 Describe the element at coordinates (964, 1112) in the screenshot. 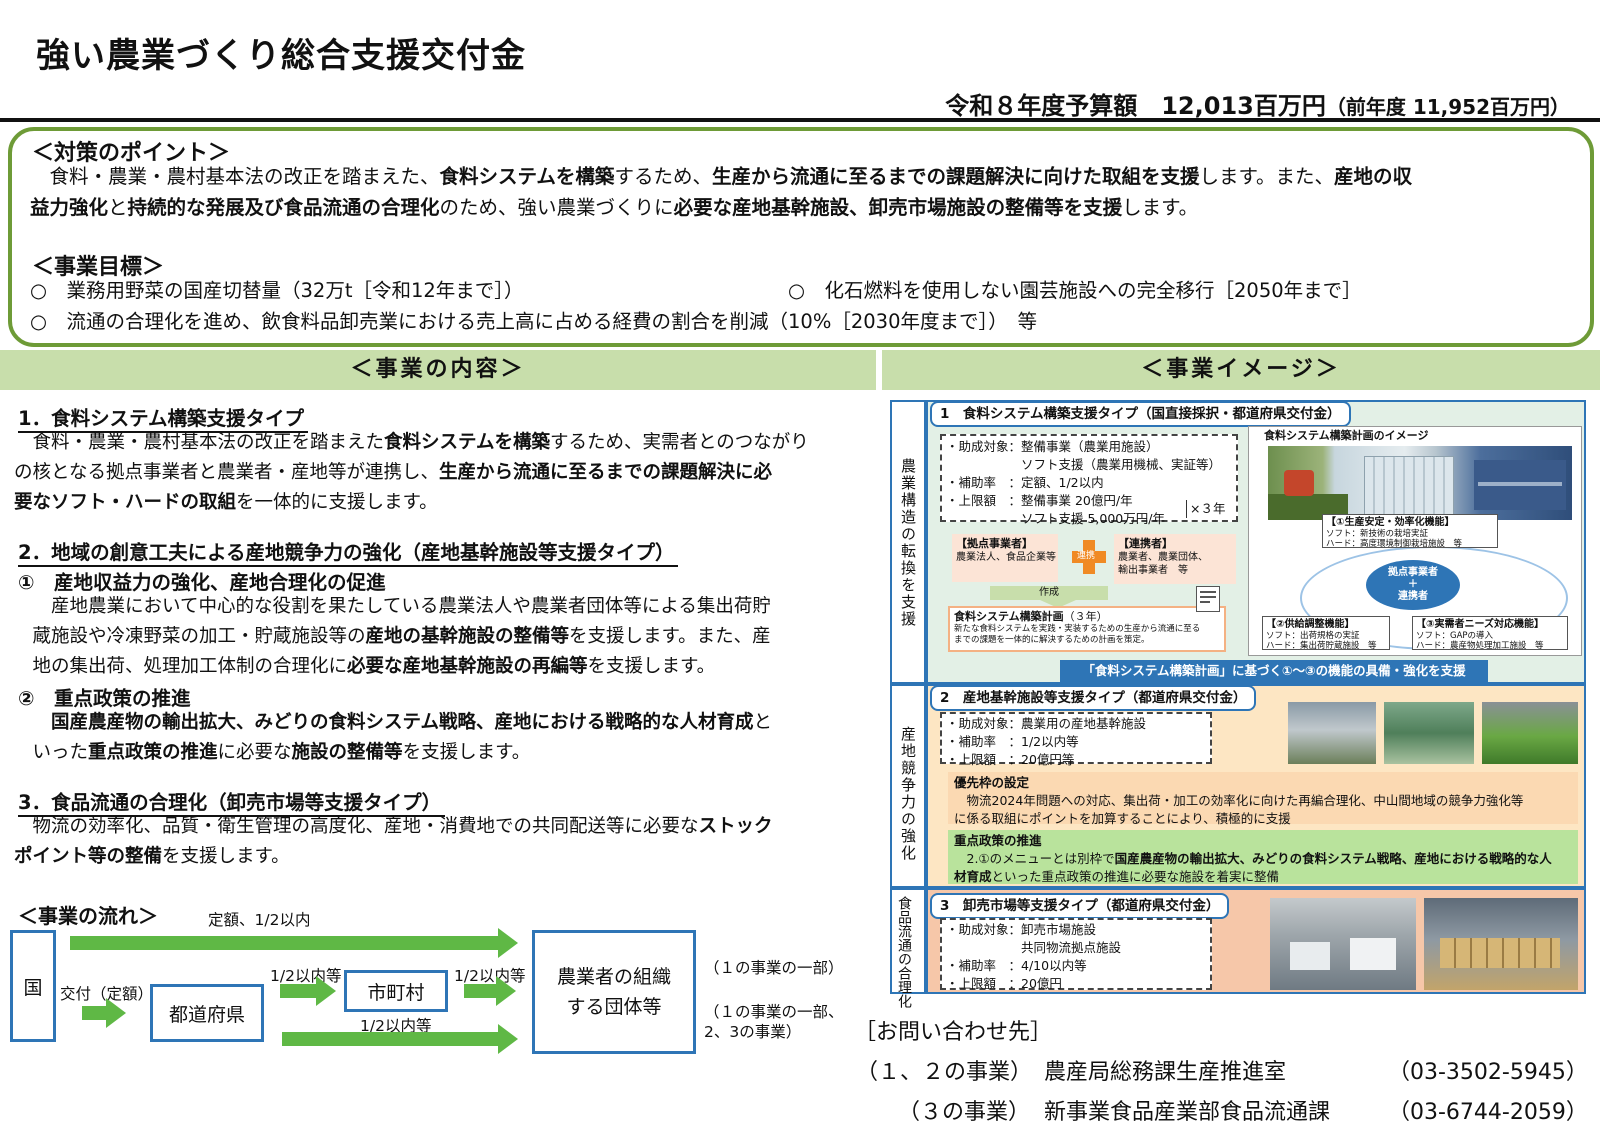

I see `contact-row2-label: （３の事業）` at that location.